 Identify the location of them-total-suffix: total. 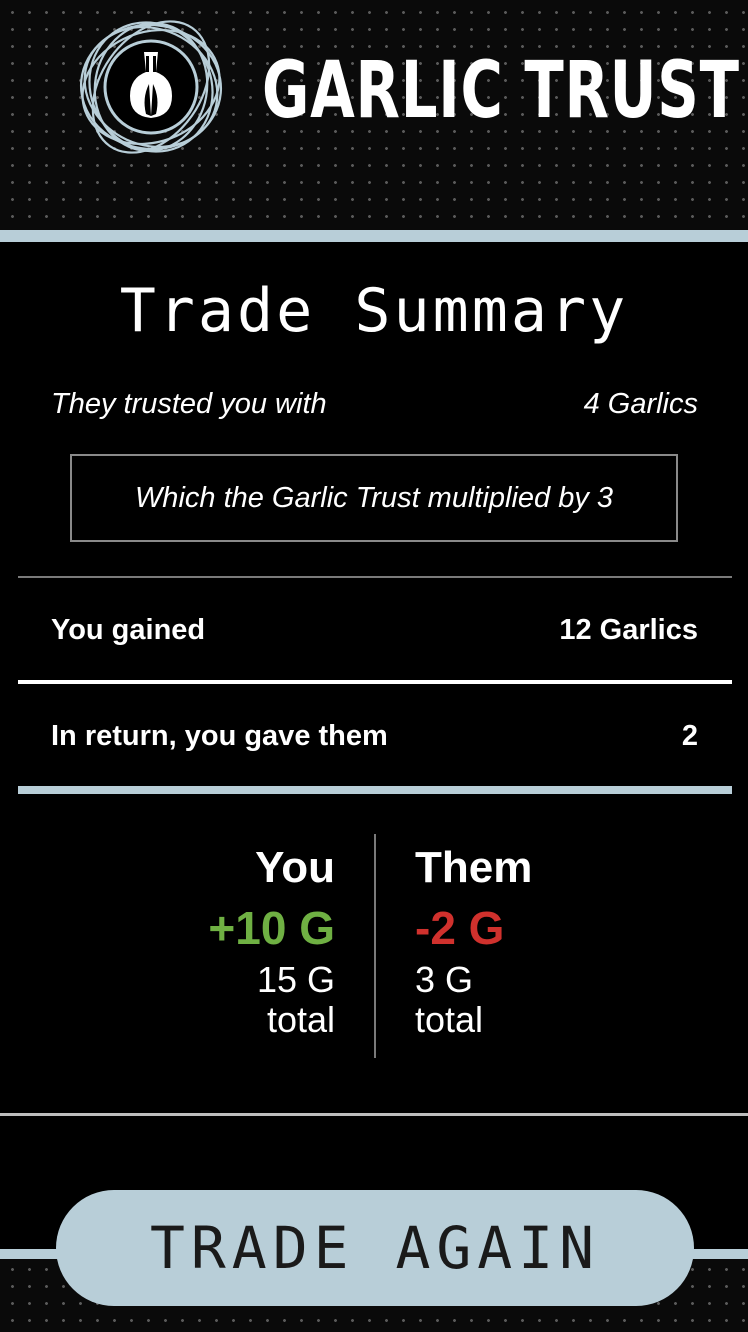
(449, 1019).